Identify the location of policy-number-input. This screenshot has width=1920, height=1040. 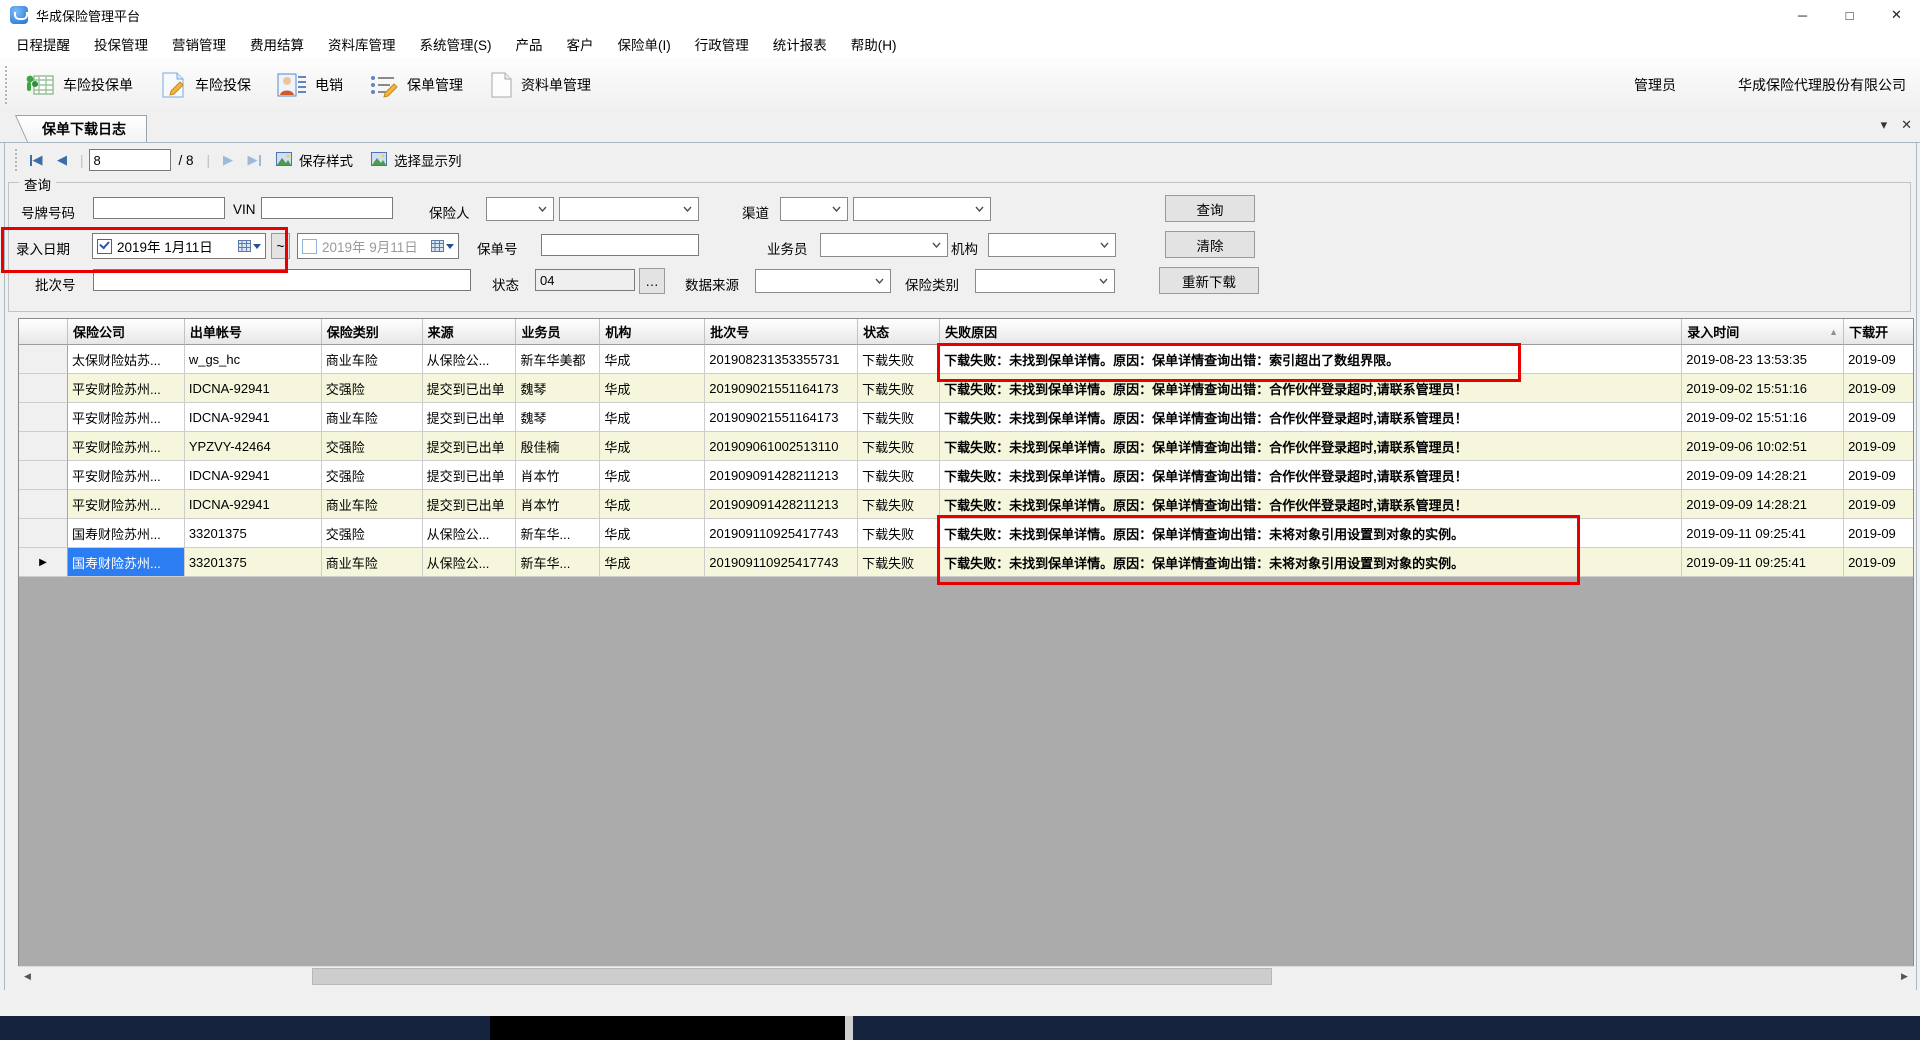
(620, 245).